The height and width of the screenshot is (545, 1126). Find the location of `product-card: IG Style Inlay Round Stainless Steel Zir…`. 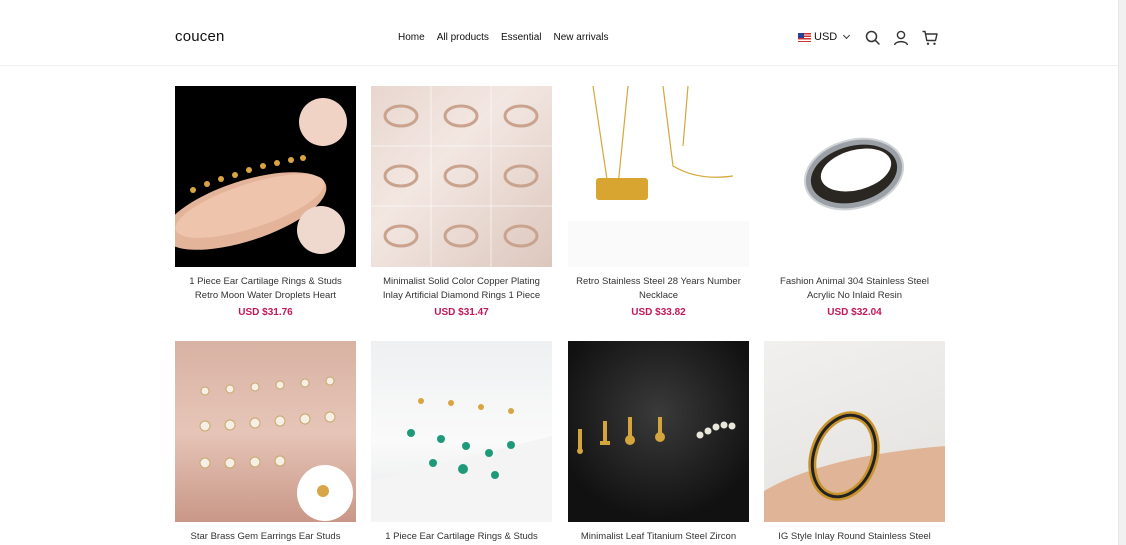

product-card: IG Style Inlay Round Stainless Steel Zir… is located at coordinates (854, 443).